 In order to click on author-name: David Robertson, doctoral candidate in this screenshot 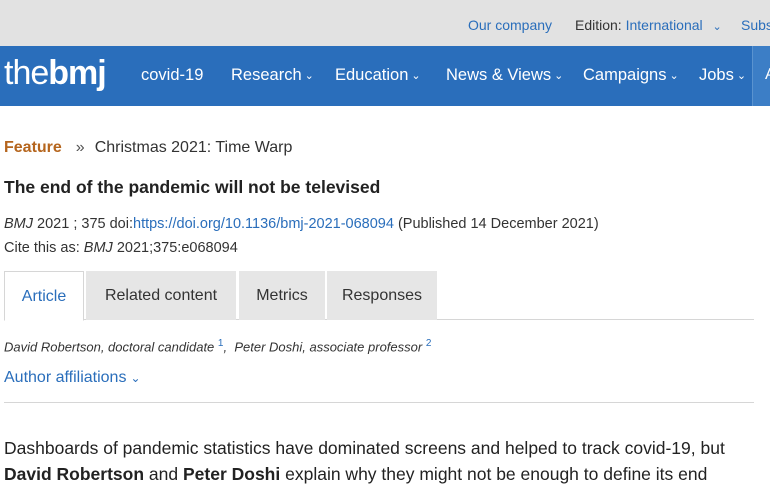, I will do `click(109, 346)`.